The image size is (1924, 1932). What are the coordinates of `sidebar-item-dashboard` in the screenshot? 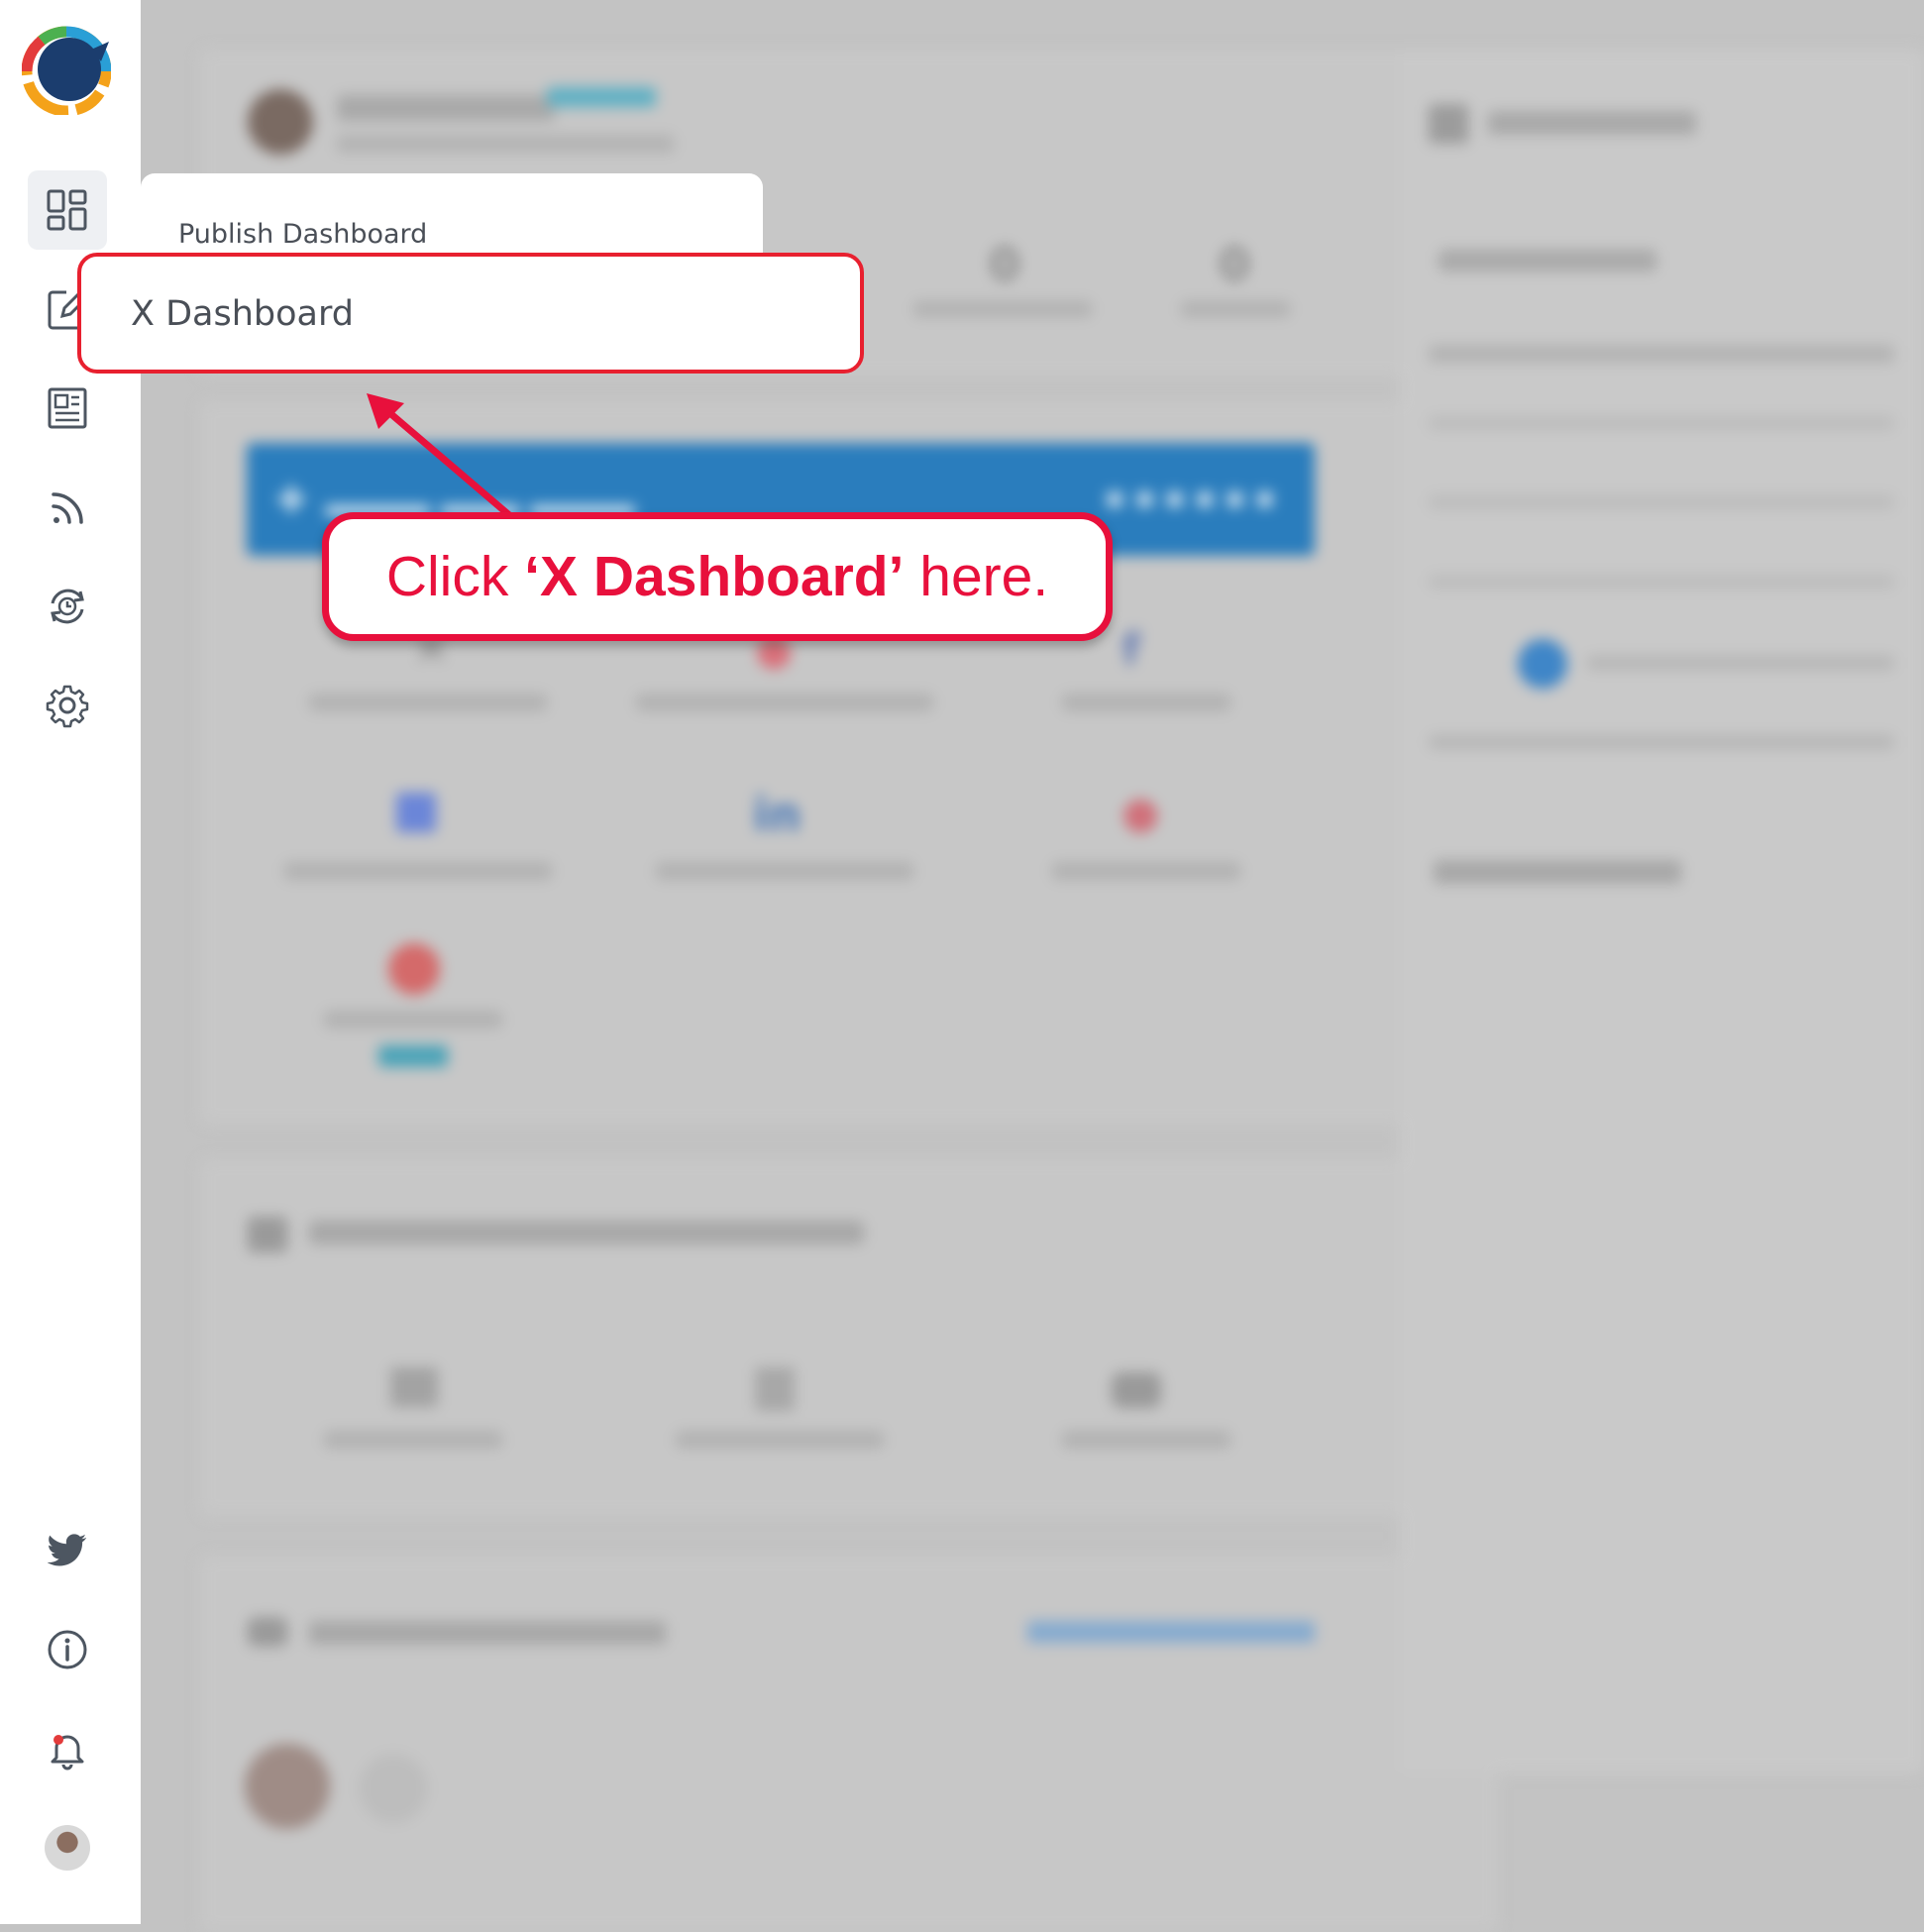 It's located at (67, 210).